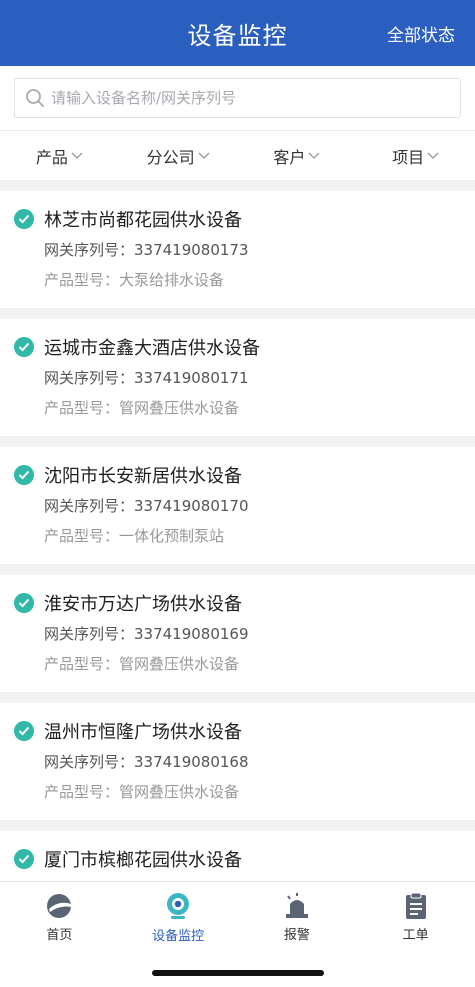  I want to click on filter-bar: 产品 分公司 客户 项目, so click(237, 155).